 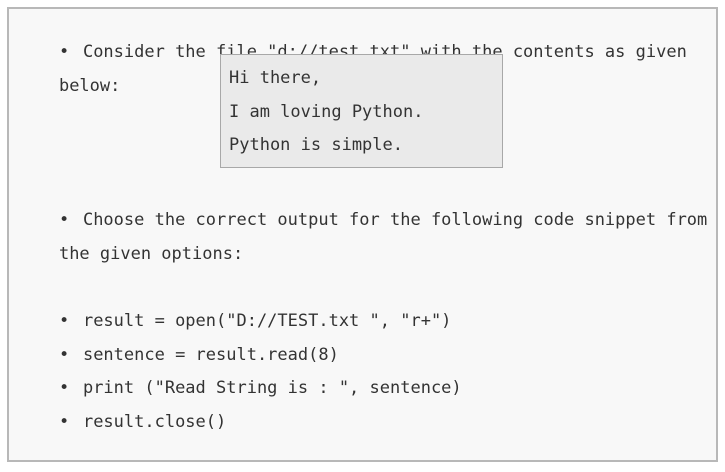 I want to click on question-line-2: the given options:, so click(x=130, y=254).